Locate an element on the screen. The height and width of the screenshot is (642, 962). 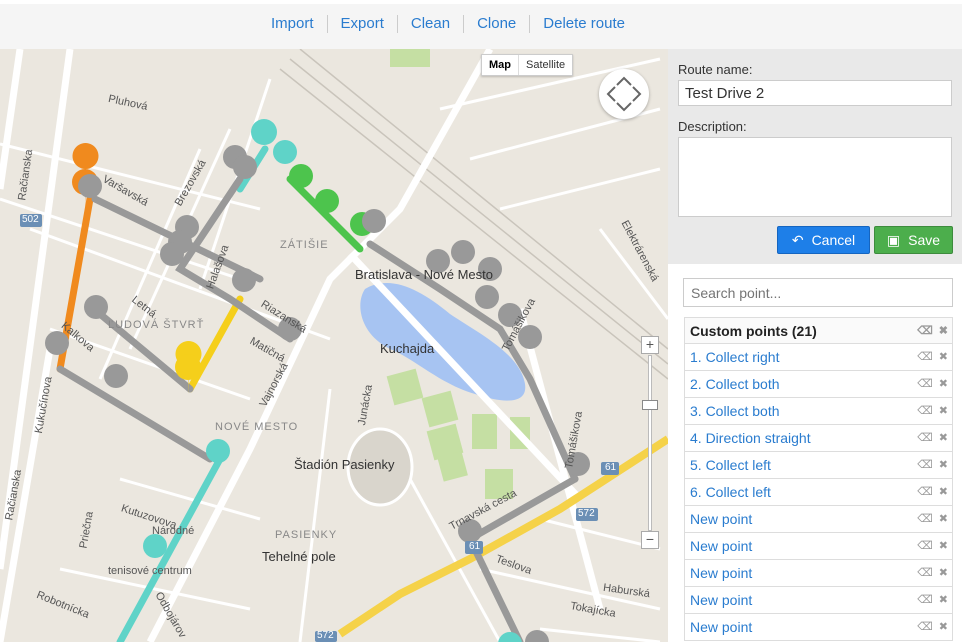
district-label: ĽUDOVÁ ŠTVRŤ is located at coordinates (156, 325).